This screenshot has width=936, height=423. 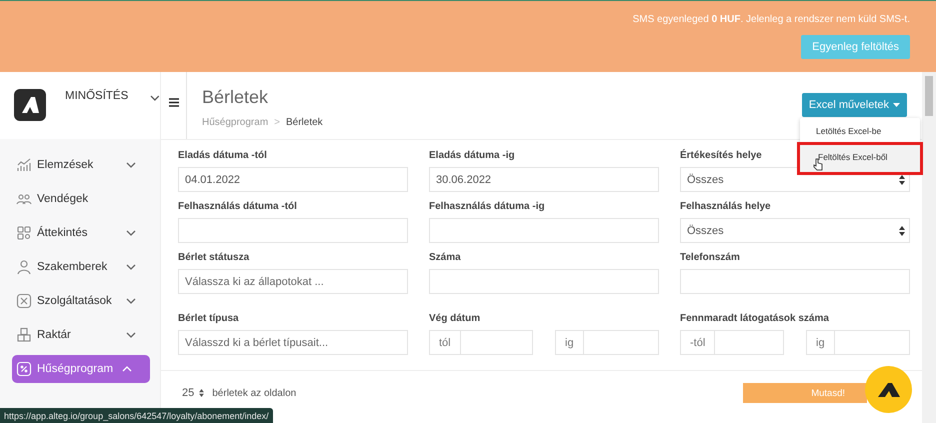 I want to click on field-label: Száma, so click(x=445, y=258).